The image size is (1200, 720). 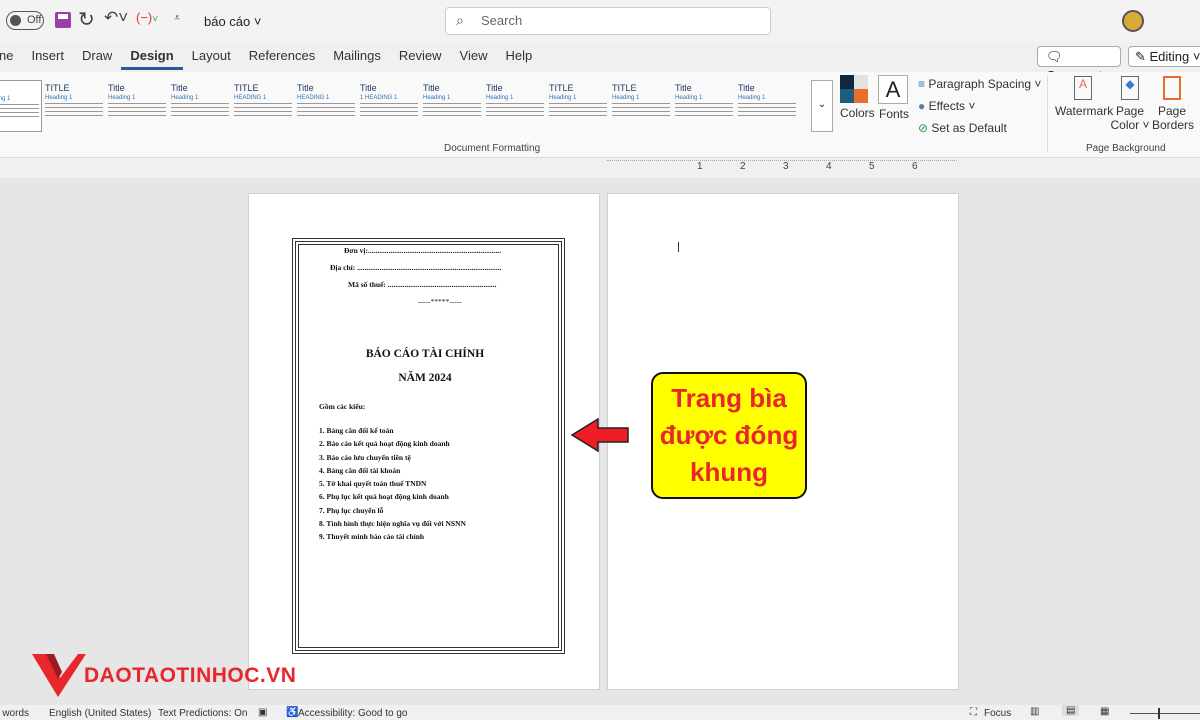 I want to click on tab-help: Help, so click(x=518, y=57).